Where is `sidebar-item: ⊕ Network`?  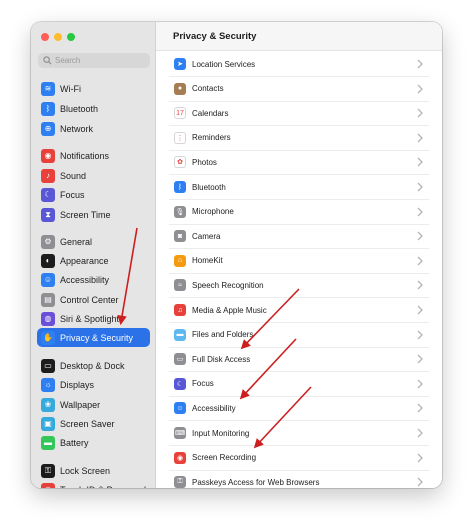
sidebar-item: ⊕ Network is located at coordinates (93, 128).